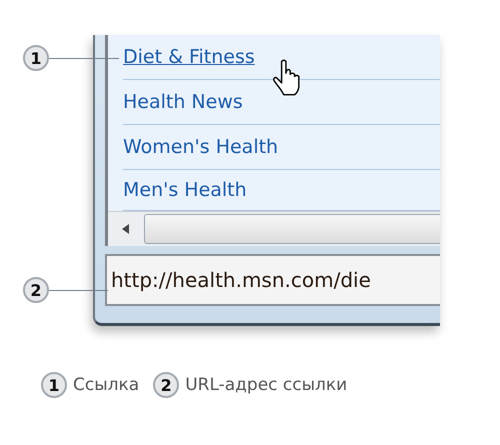 The width and height of the screenshot is (500, 445). What do you see at coordinates (126, 229) in the screenshot?
I see `scroll-left-icon` at bounding box center [126, 229].